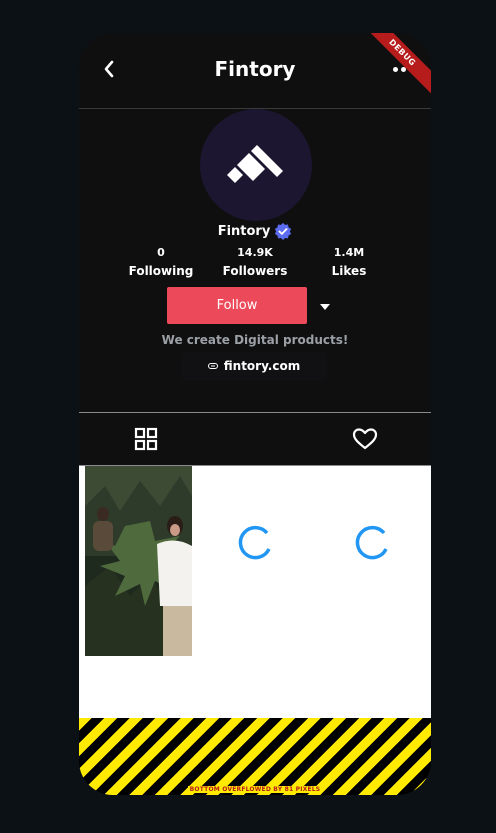  I want to click on app-title: Fintory, so click(255, 69).